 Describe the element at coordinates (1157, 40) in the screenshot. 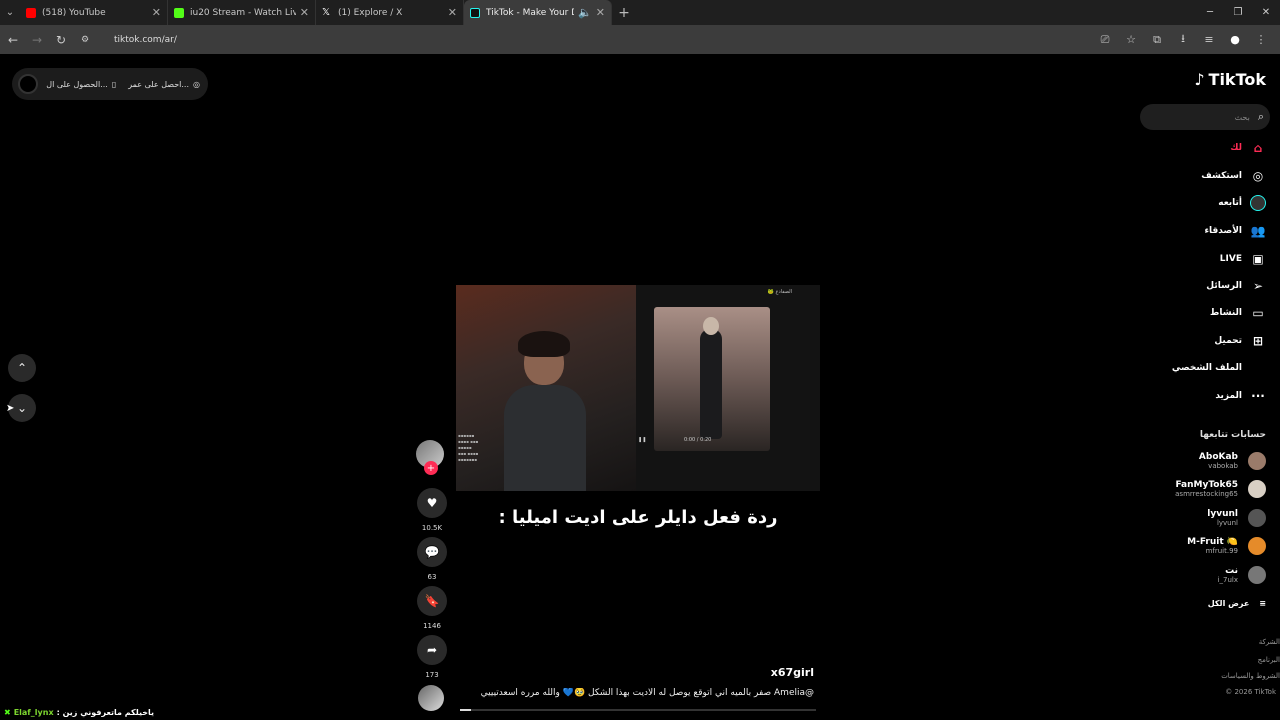

I see `extensions-icon: ⧉` at that location.